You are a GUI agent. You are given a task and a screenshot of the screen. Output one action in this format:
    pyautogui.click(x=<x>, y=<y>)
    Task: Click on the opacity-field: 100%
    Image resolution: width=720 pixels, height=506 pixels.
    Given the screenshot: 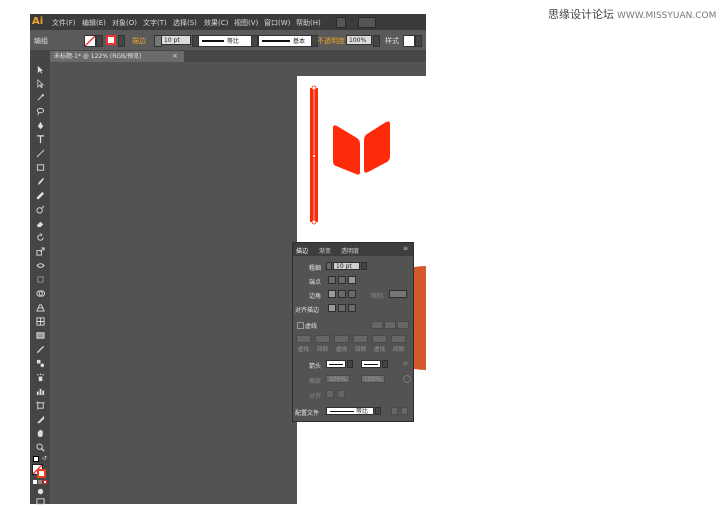 What is the action you would take?
    pyautogui.click(x=359, y=40)
    